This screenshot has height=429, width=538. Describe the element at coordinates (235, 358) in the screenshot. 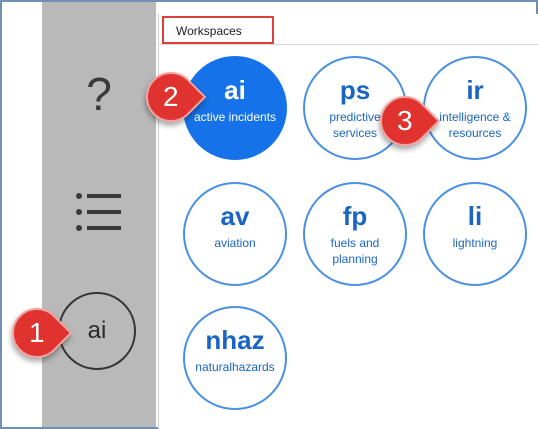

I see `workspace-natural-hazards: nhaz naturalhazards` at that location.